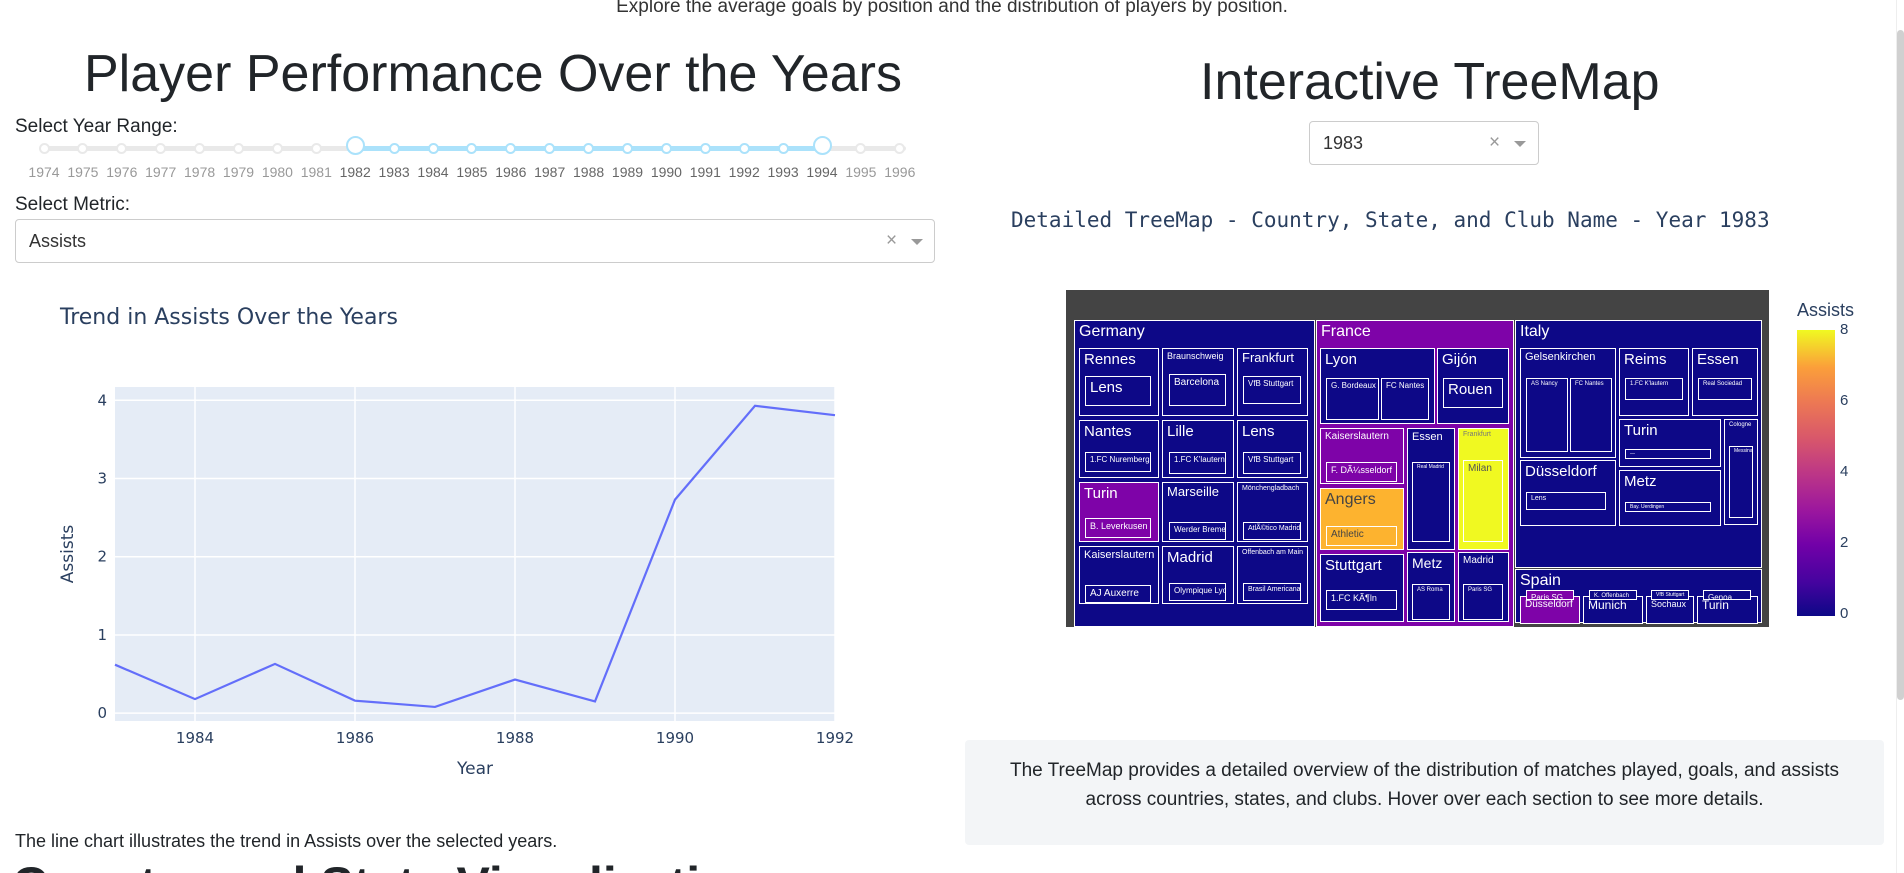  Describe the element at coordinates (199, 172) in the screenshot. I see `slider-mark-label: 1978` at that location.